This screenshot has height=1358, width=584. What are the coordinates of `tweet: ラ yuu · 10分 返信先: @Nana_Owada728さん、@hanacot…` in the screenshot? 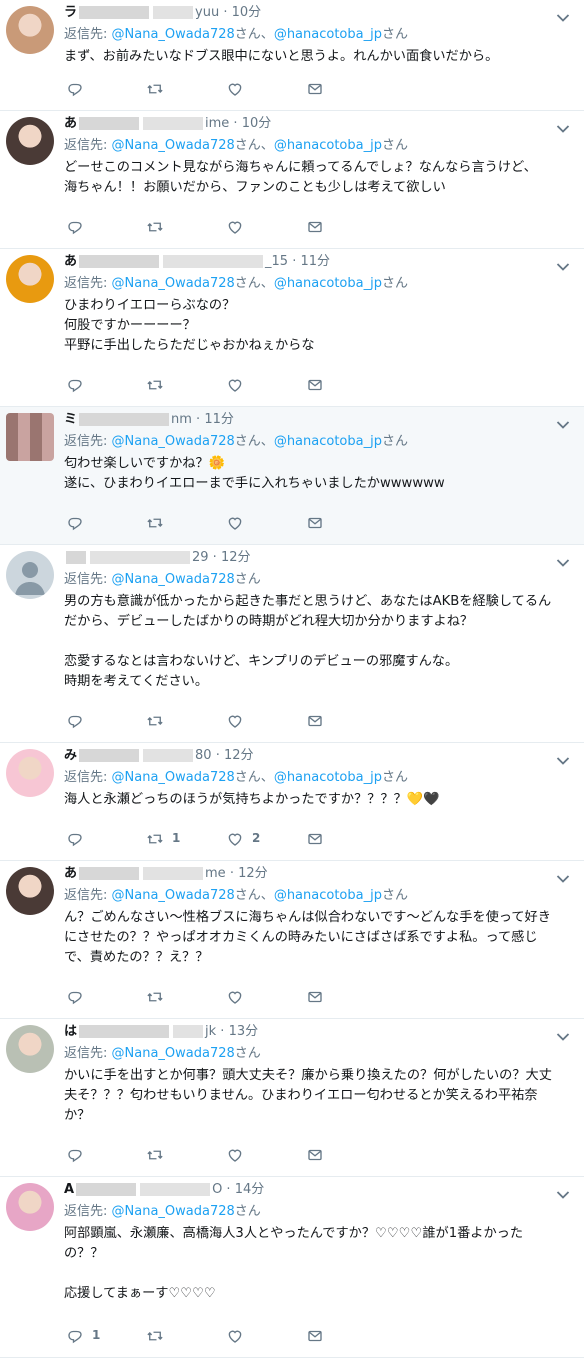 It's located at (292, 55).